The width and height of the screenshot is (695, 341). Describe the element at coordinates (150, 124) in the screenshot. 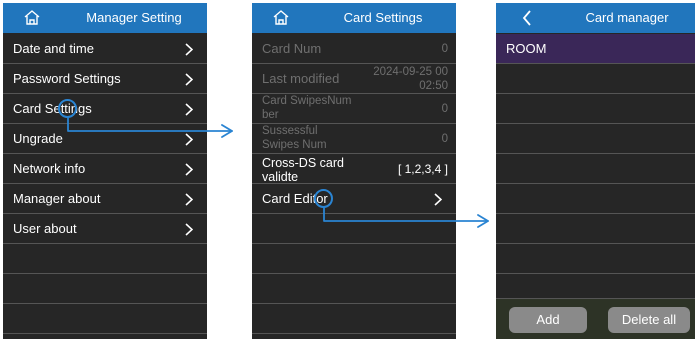

I see `arrow-to-card-settings` at that location.